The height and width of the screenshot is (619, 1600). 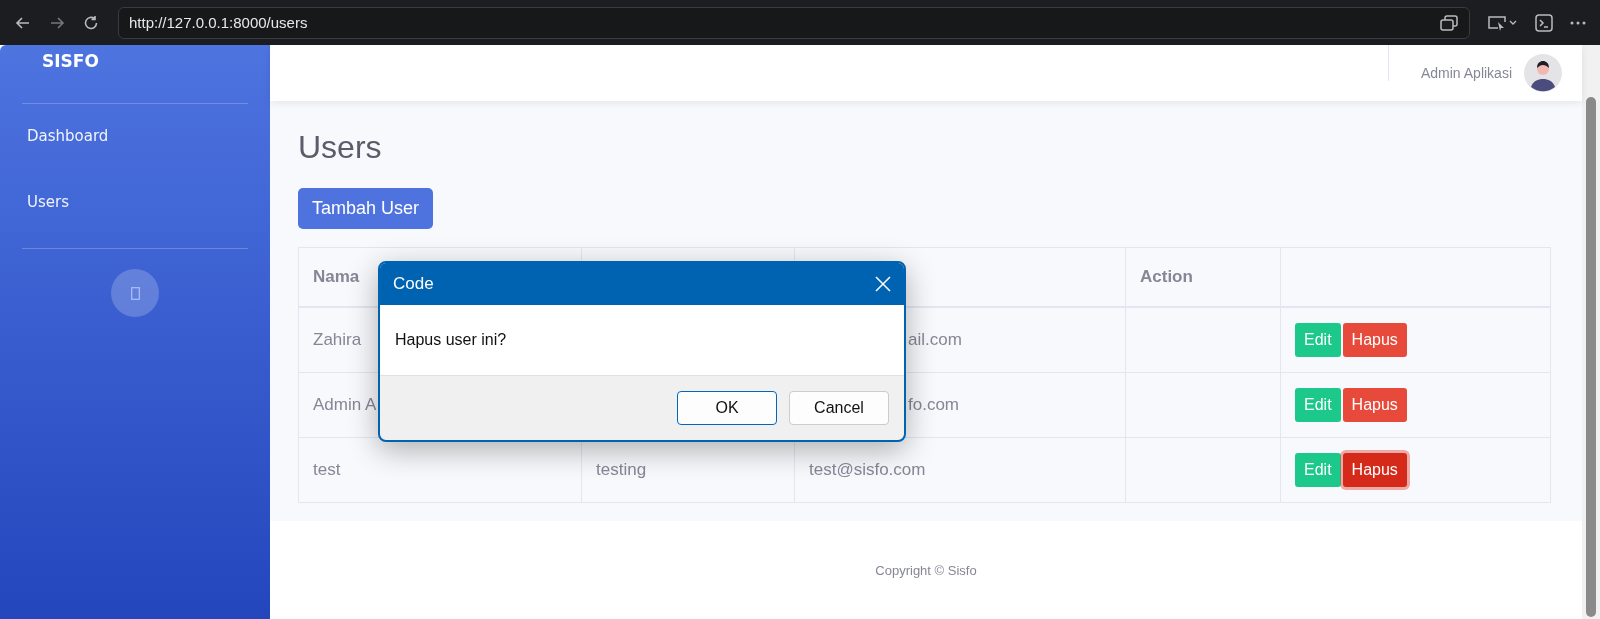 I want to click on avatar-icon, so click(x=1543, y=73).